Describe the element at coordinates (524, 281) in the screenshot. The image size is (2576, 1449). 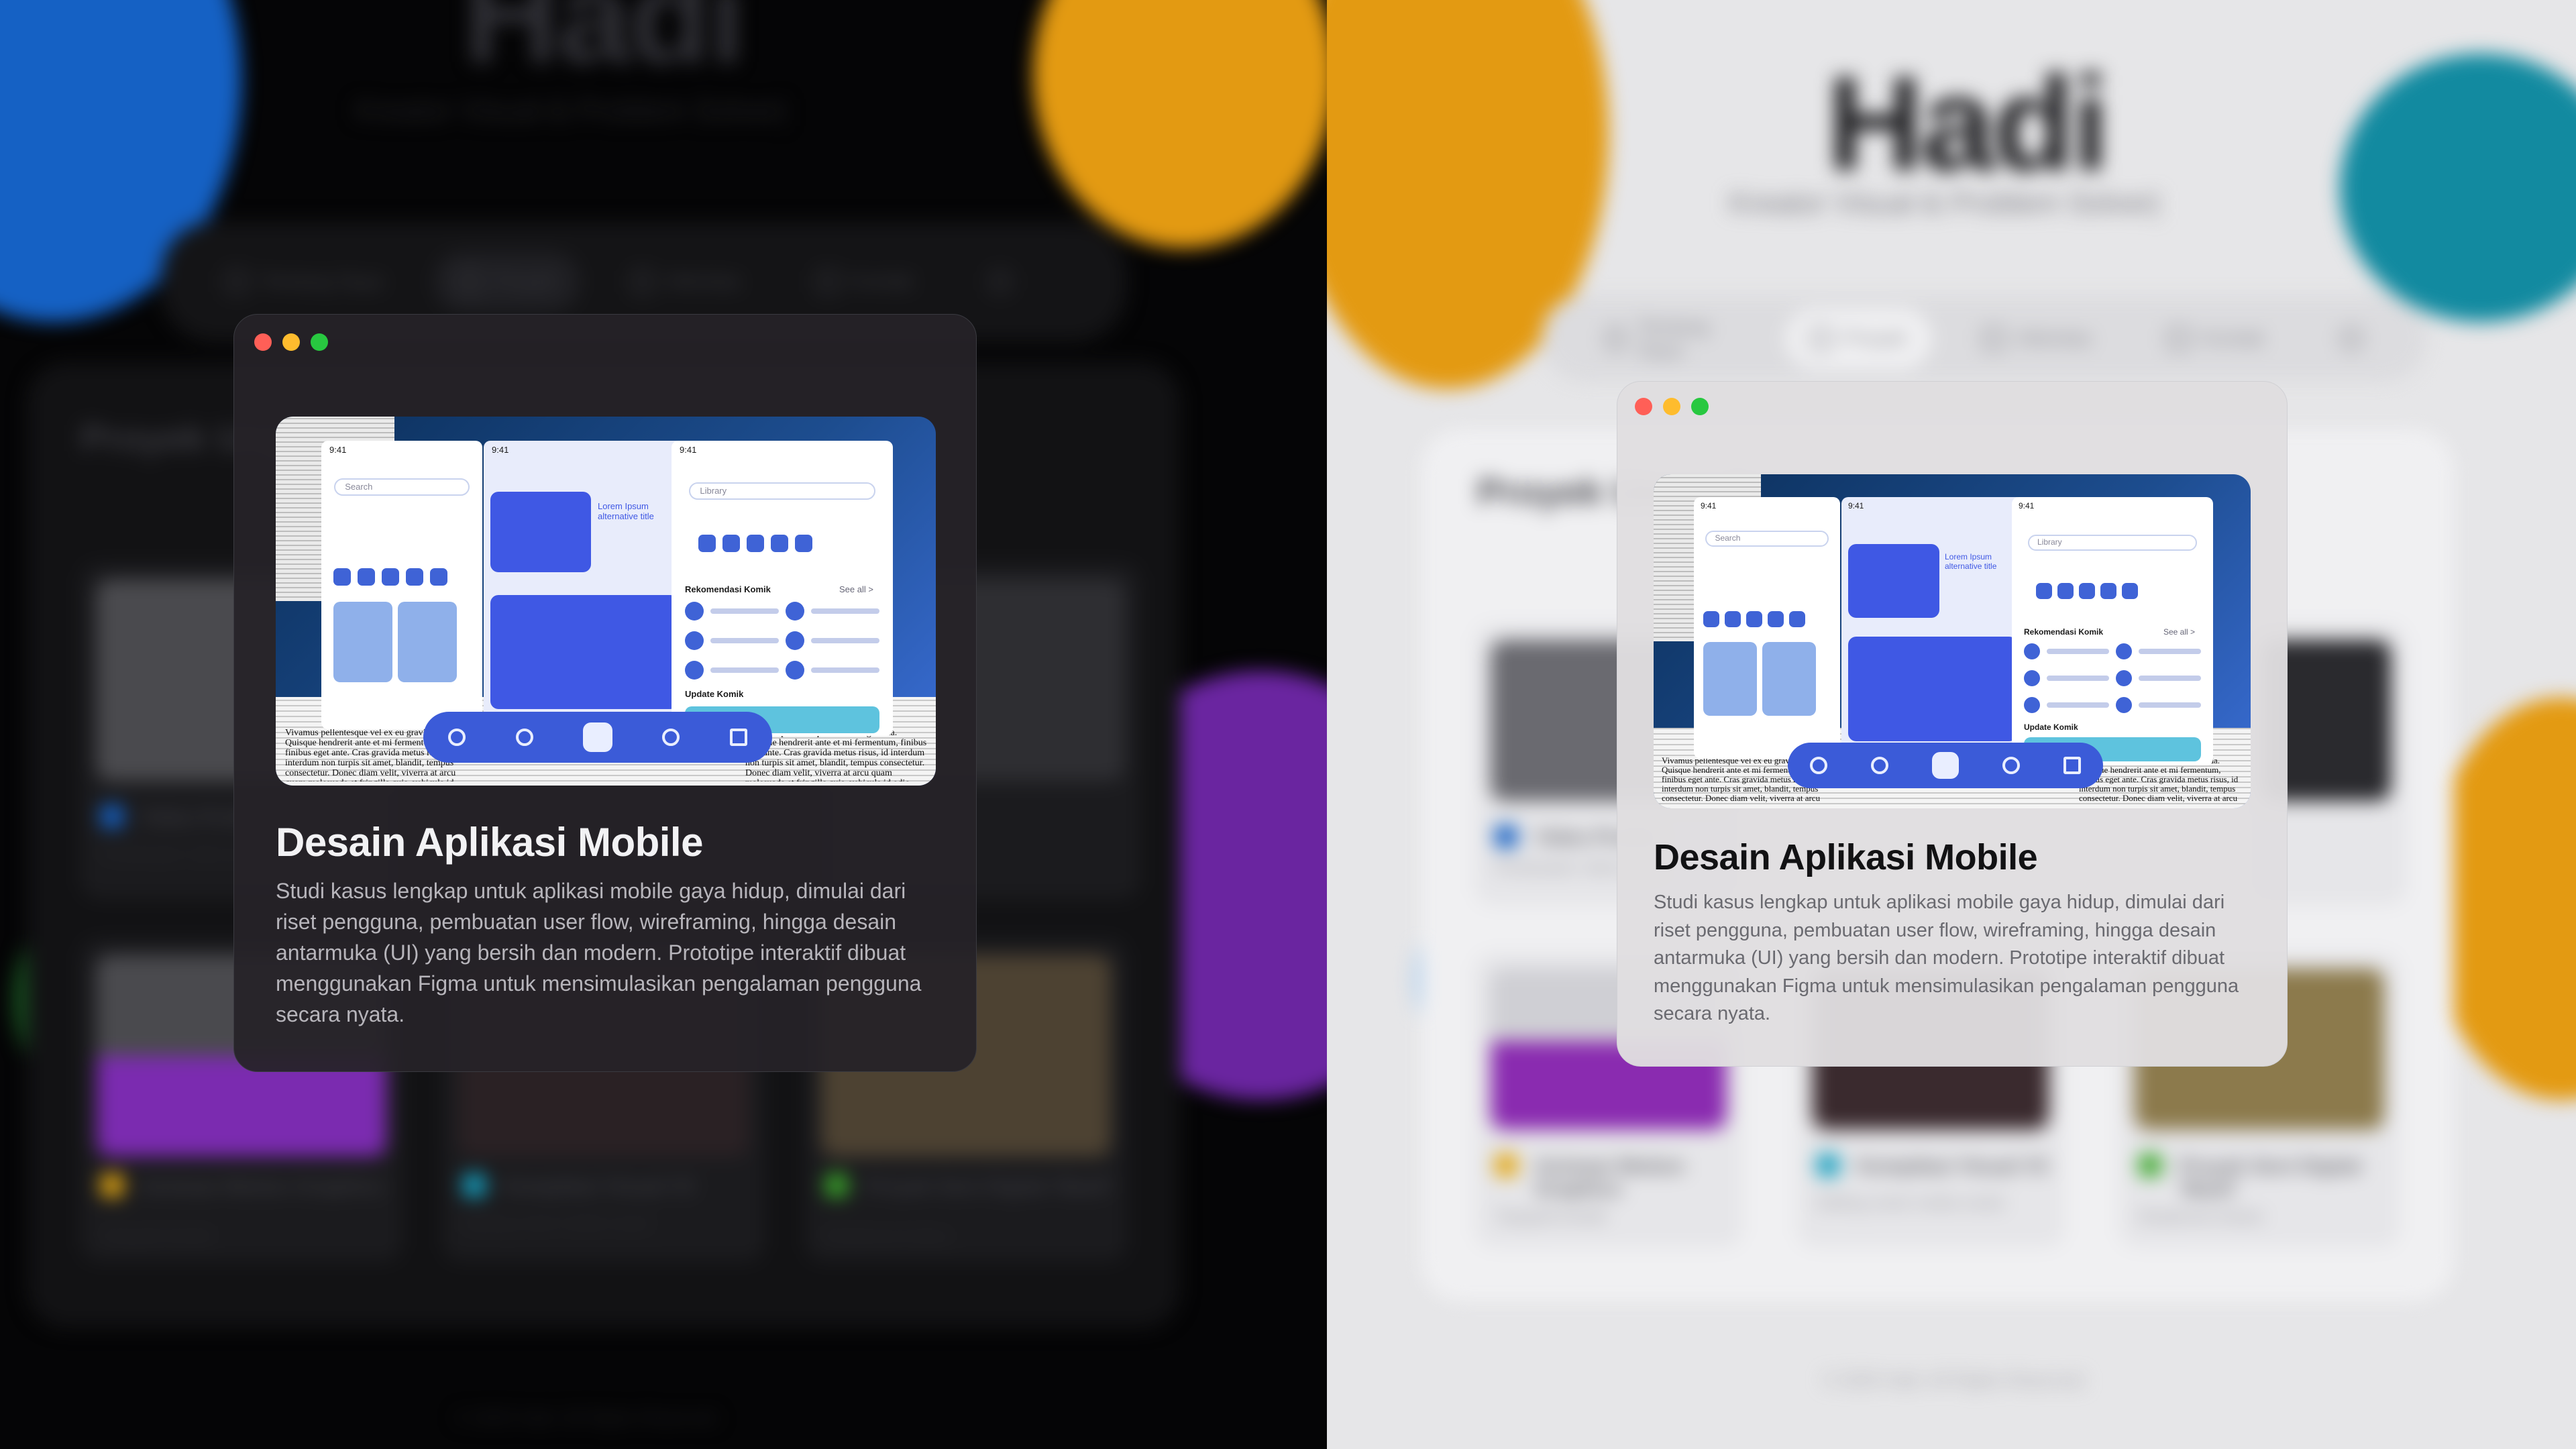
I see `nav-label: Proyek` at that location.